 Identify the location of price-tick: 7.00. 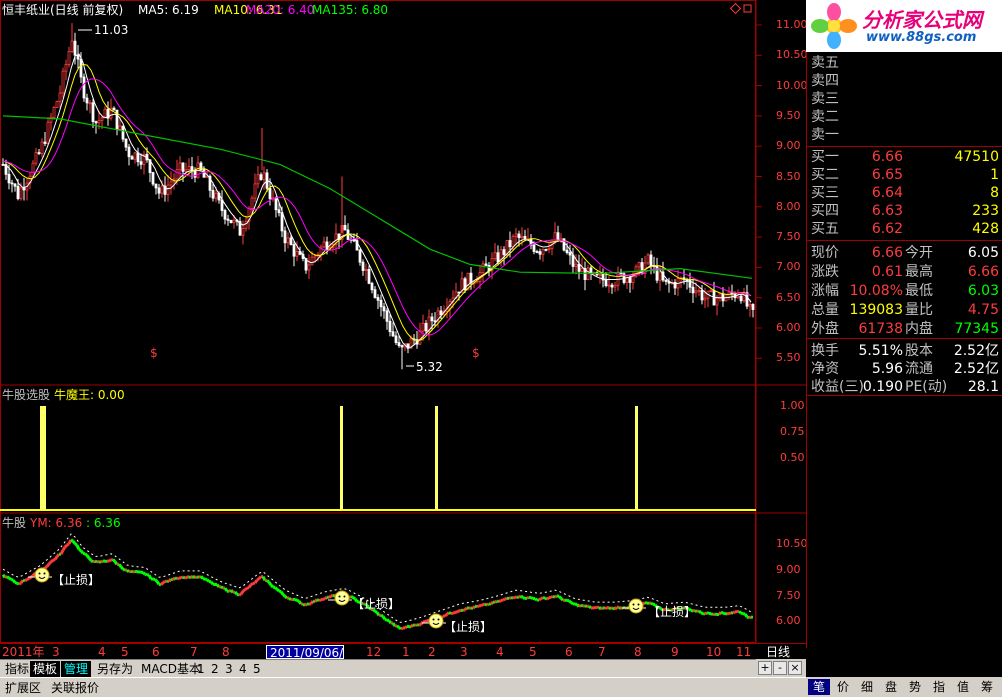
(788, 267).